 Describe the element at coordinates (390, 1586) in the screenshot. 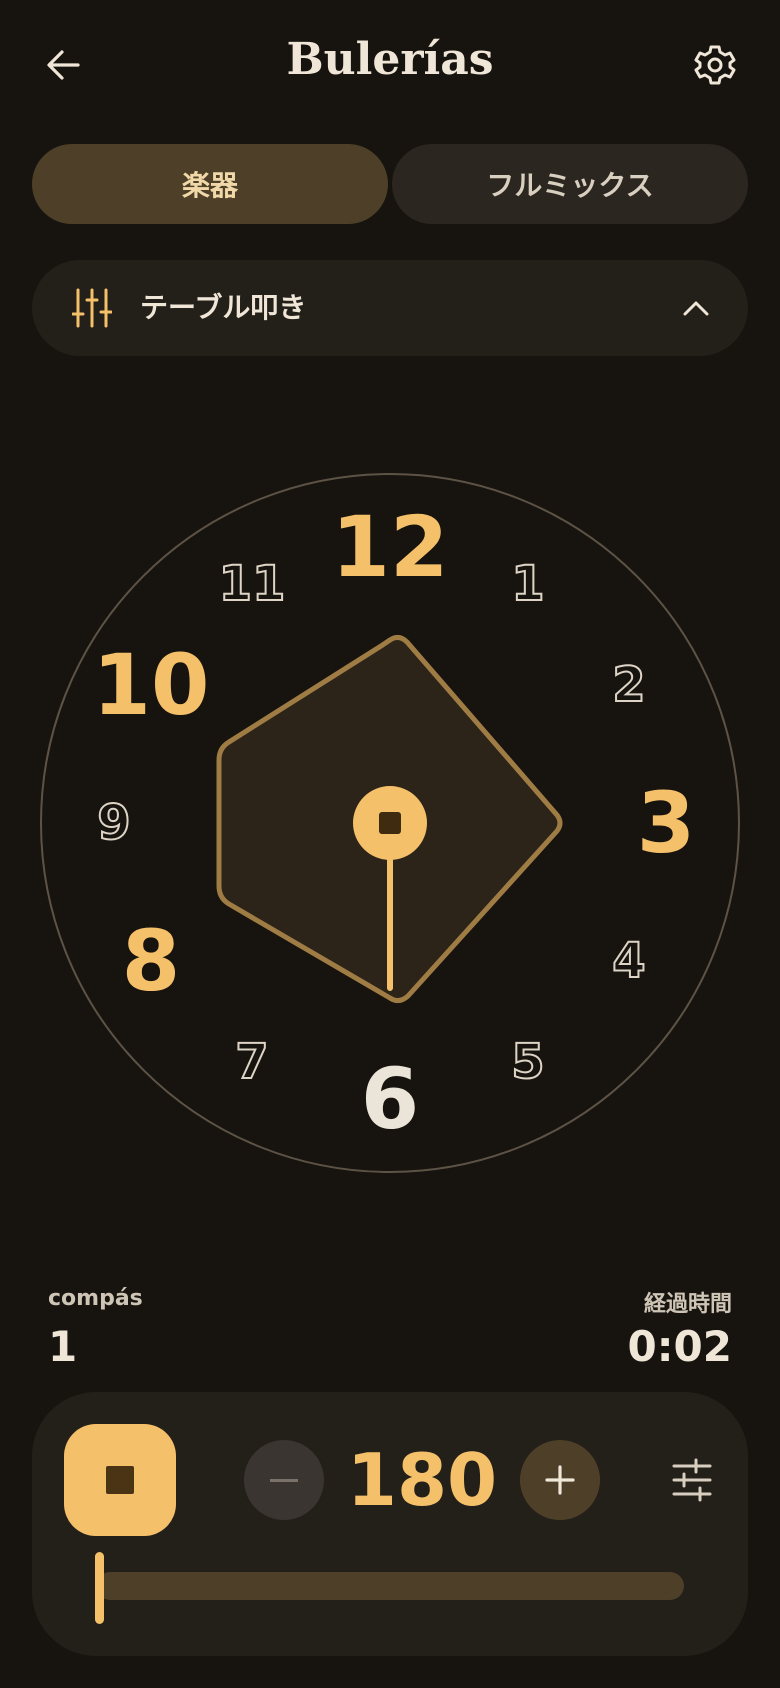

I see `progress-track` at that location.